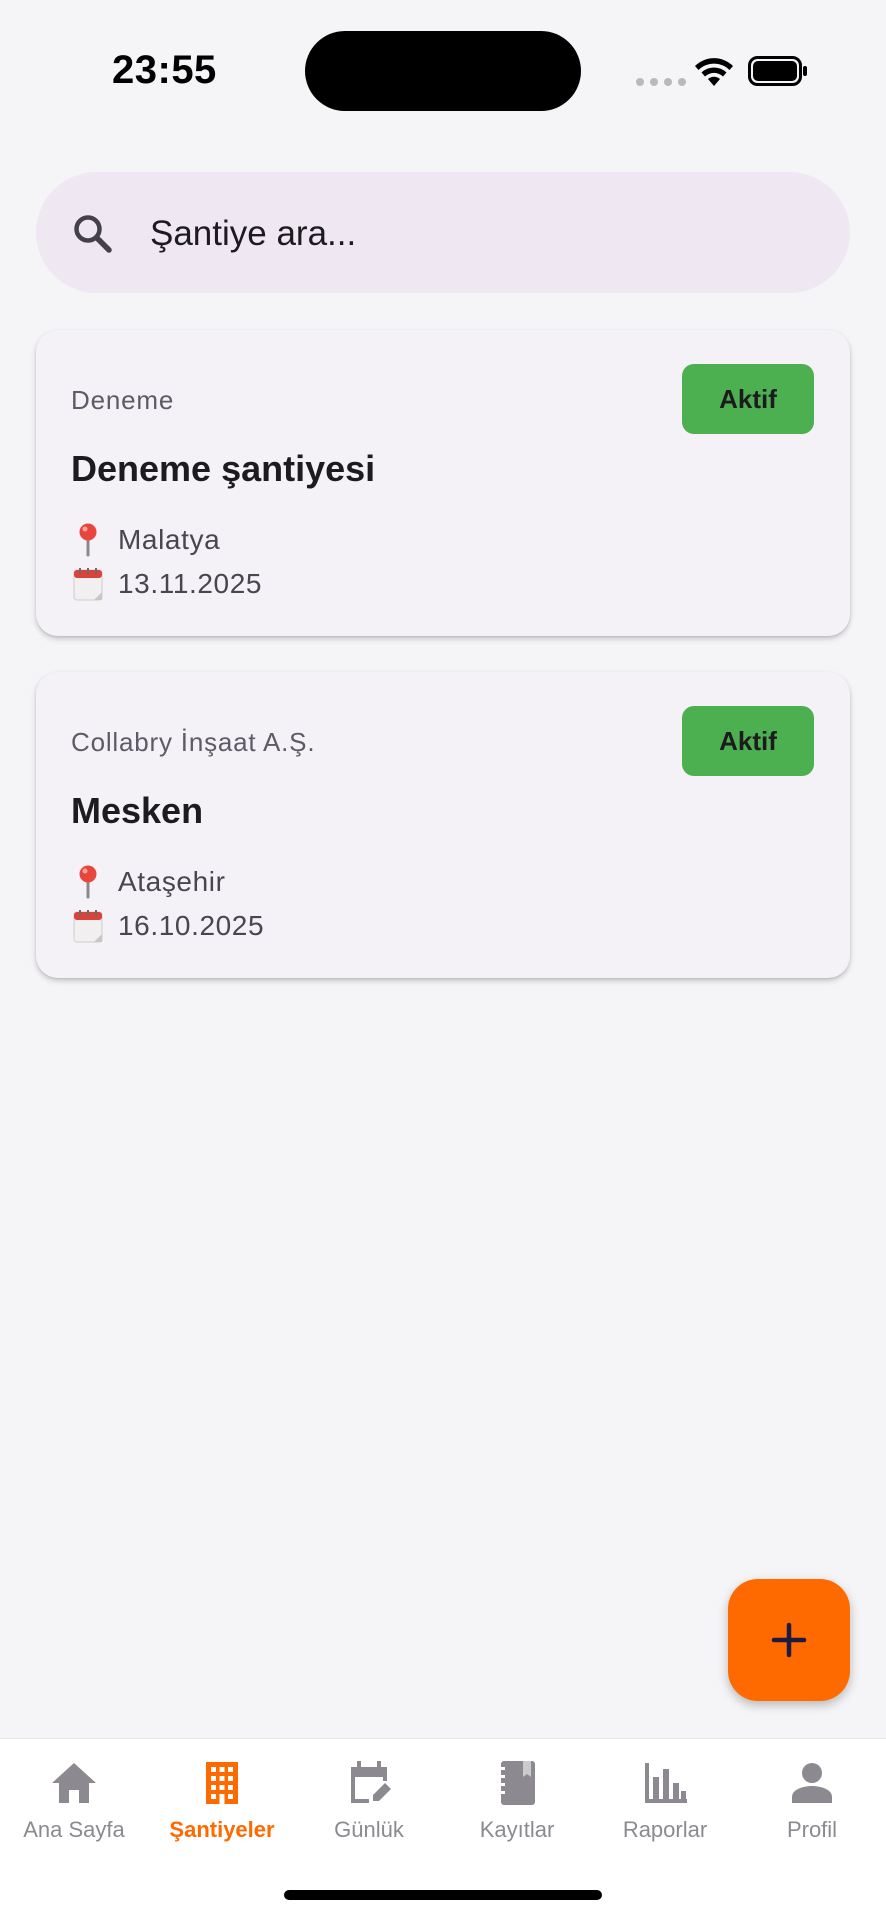  I want to click on person-icon, so click(812, 1783).